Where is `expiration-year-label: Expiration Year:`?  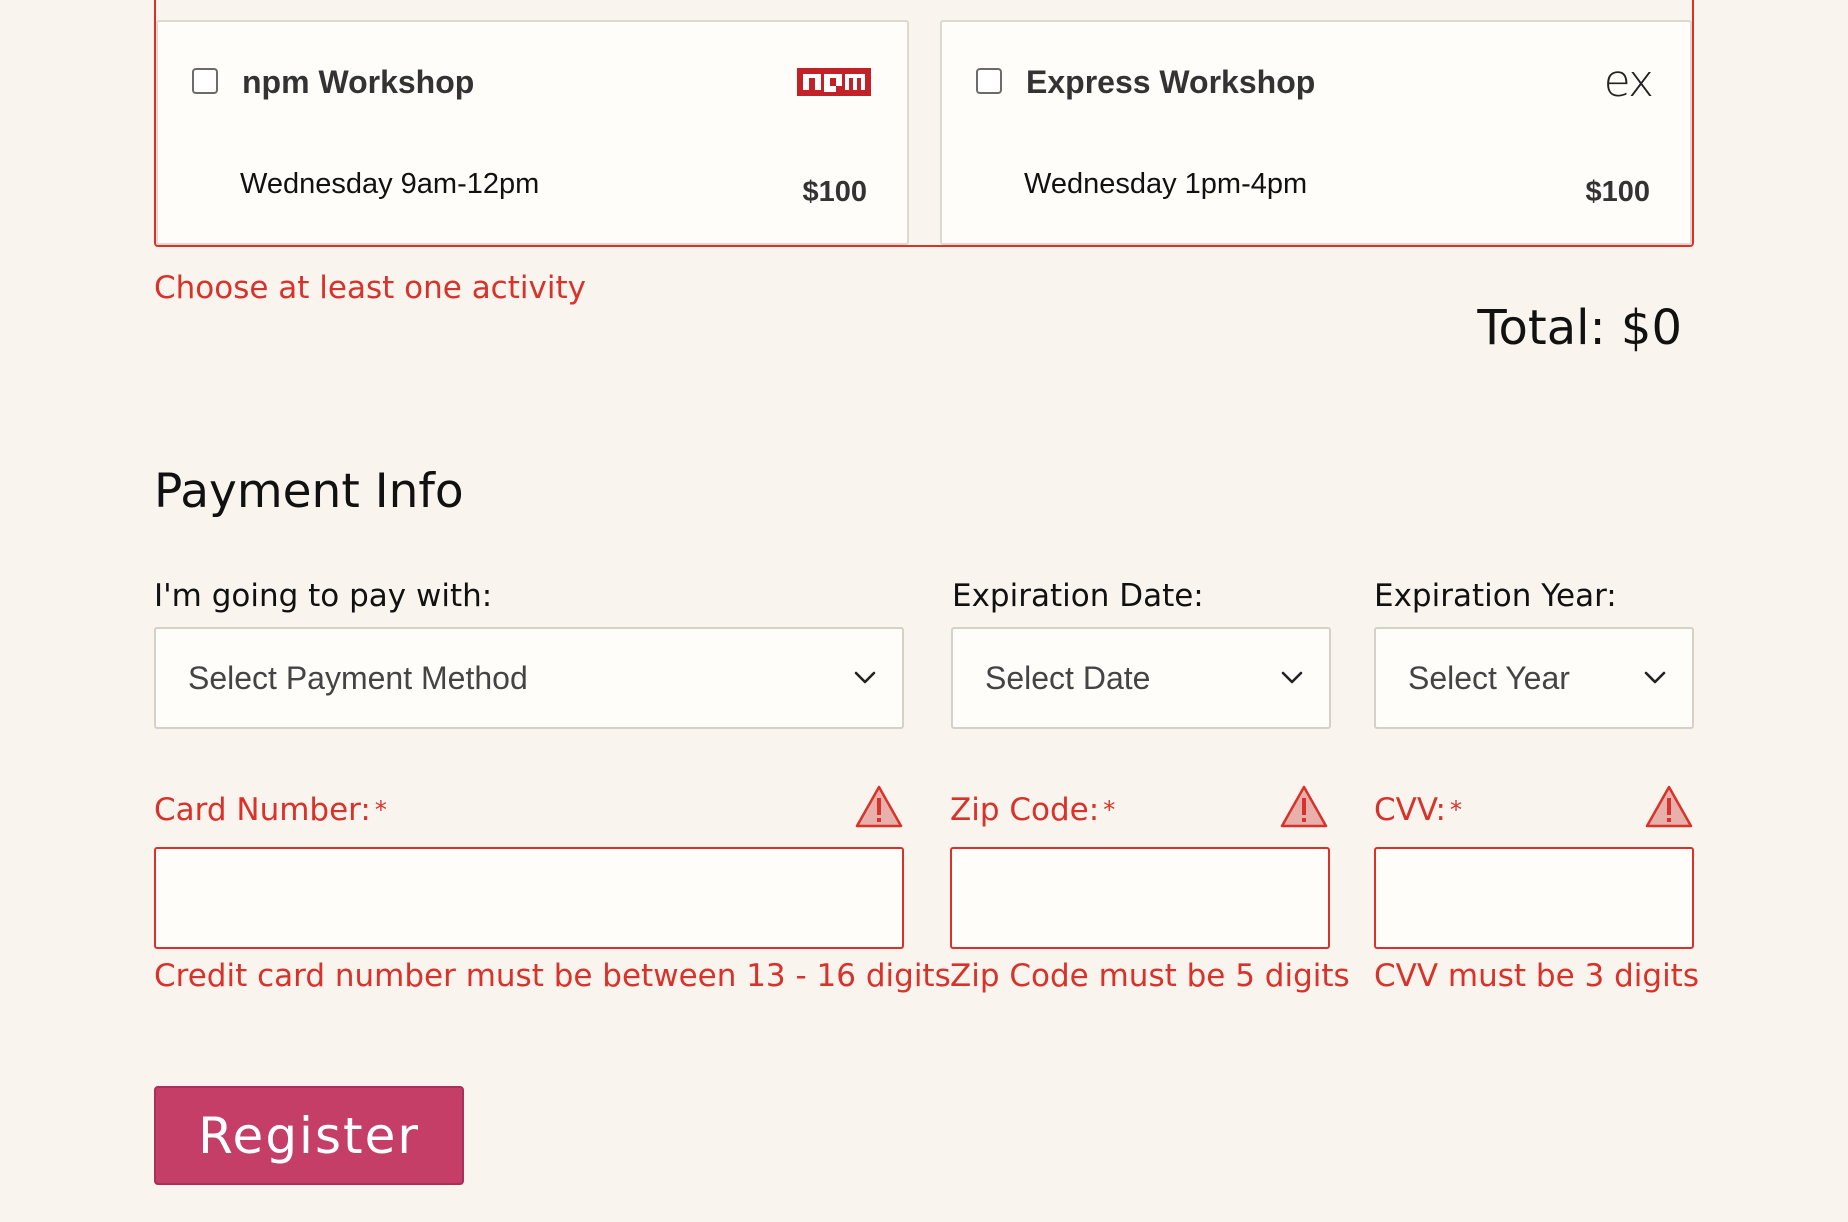 expiration-year-label: Expiration Year: is located at coordinates (1495, 596).